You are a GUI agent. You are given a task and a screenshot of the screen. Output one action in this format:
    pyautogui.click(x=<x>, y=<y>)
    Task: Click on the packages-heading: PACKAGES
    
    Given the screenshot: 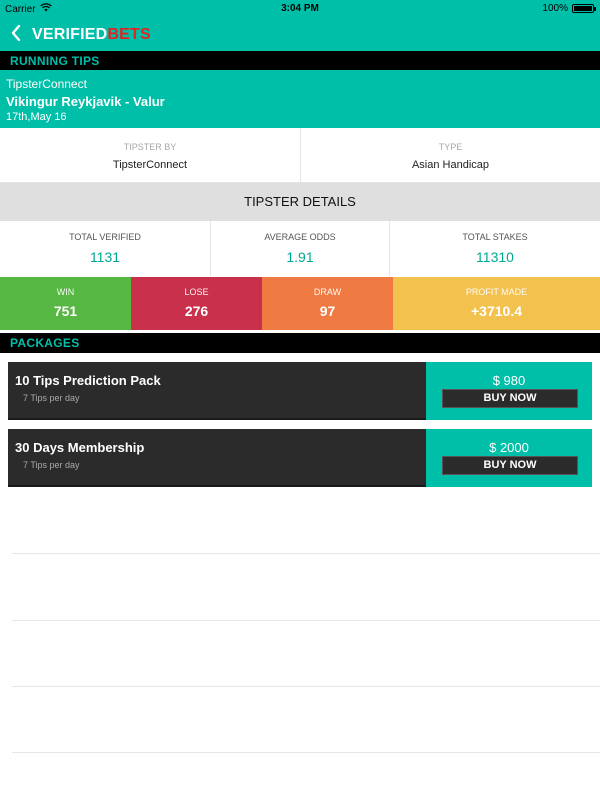 What is the action you would take?
    pyautogui.click(x=300, y=343)
    